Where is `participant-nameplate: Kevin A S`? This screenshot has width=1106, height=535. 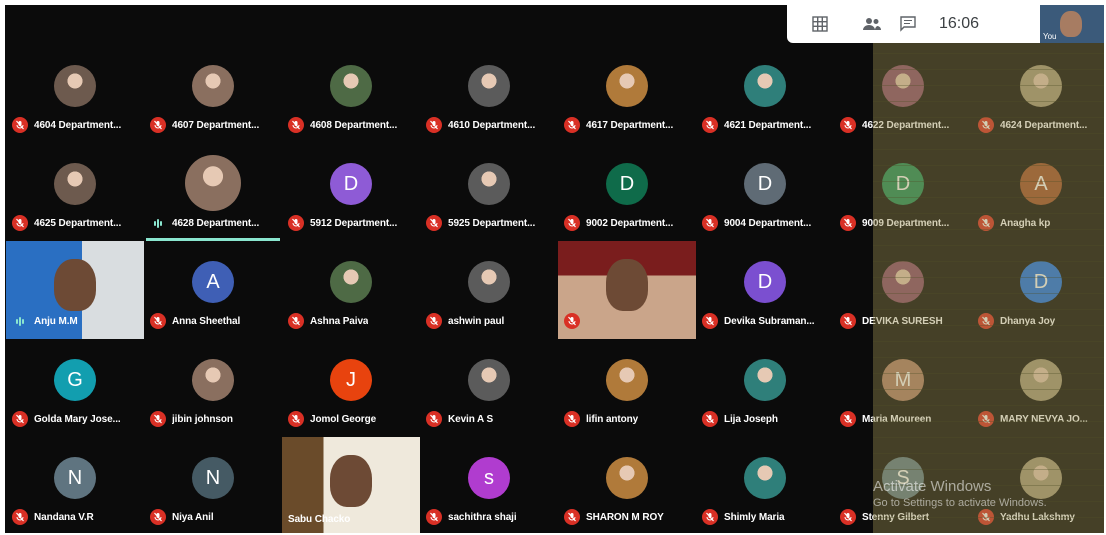
participant-nameplate: Kevin A S is located at coordinates (491, 419).